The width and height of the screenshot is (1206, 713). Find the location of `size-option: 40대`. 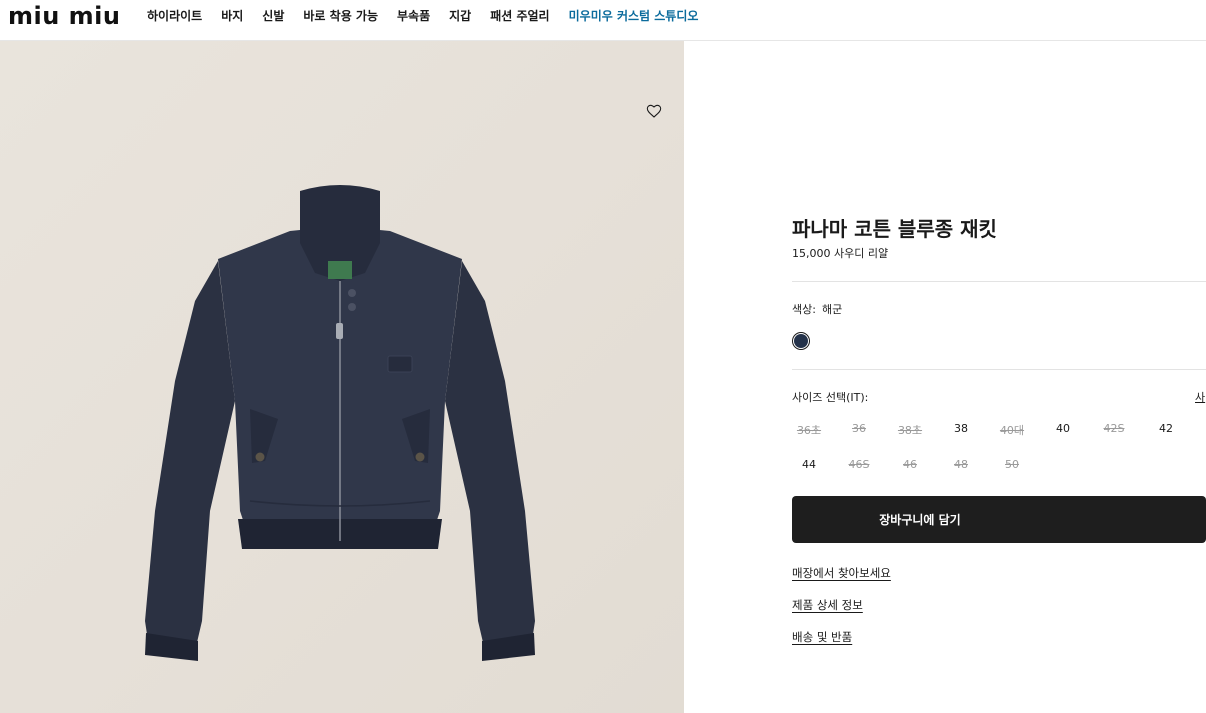

size-option: 40대 is located at coordinates (1012, 430).